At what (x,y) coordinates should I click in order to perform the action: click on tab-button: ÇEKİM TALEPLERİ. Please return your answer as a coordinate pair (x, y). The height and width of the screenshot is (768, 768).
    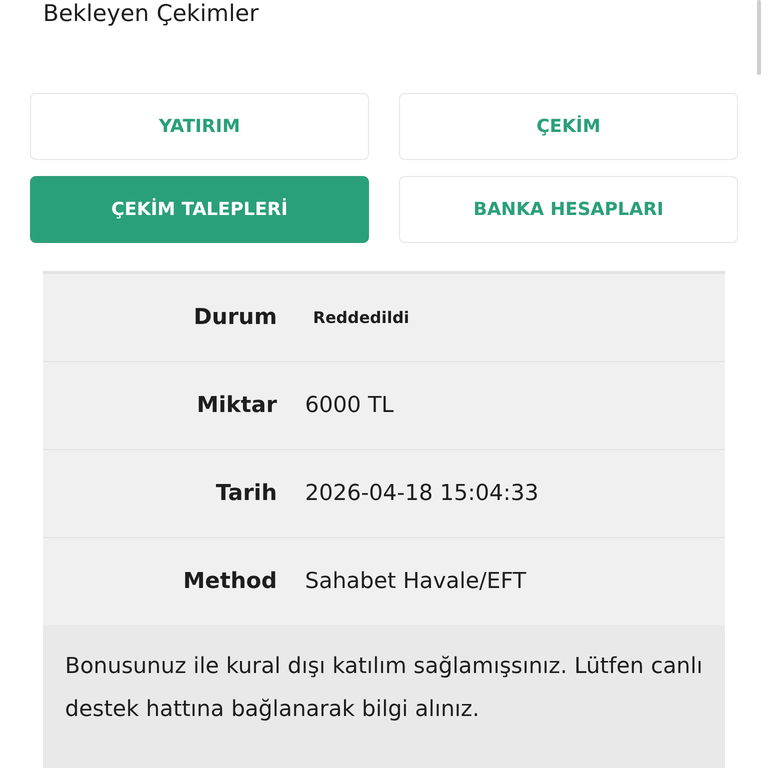
    Looking at the image, I should click on (199, 209).